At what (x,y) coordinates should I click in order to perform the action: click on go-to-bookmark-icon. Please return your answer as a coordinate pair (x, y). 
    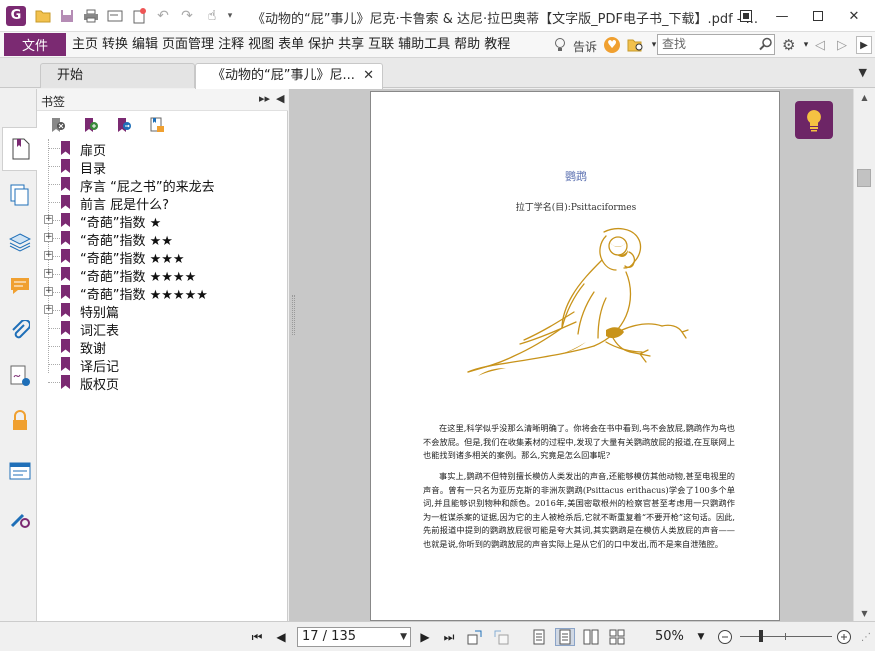
    Looking at the image, I should click on (124, 125).